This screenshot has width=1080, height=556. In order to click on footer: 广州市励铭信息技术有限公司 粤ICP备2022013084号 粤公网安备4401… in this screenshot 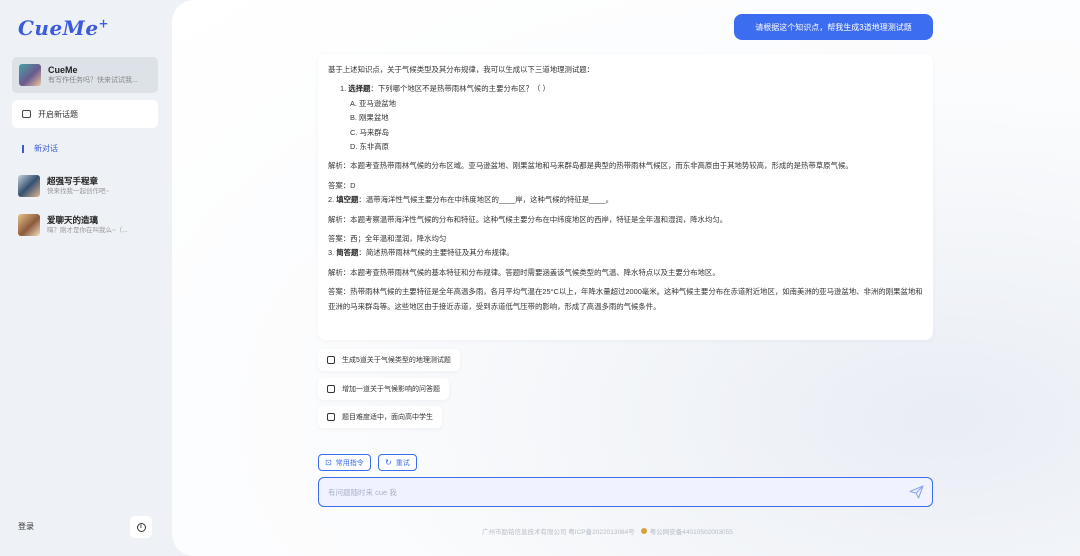, I will do `click(607, 531)`.